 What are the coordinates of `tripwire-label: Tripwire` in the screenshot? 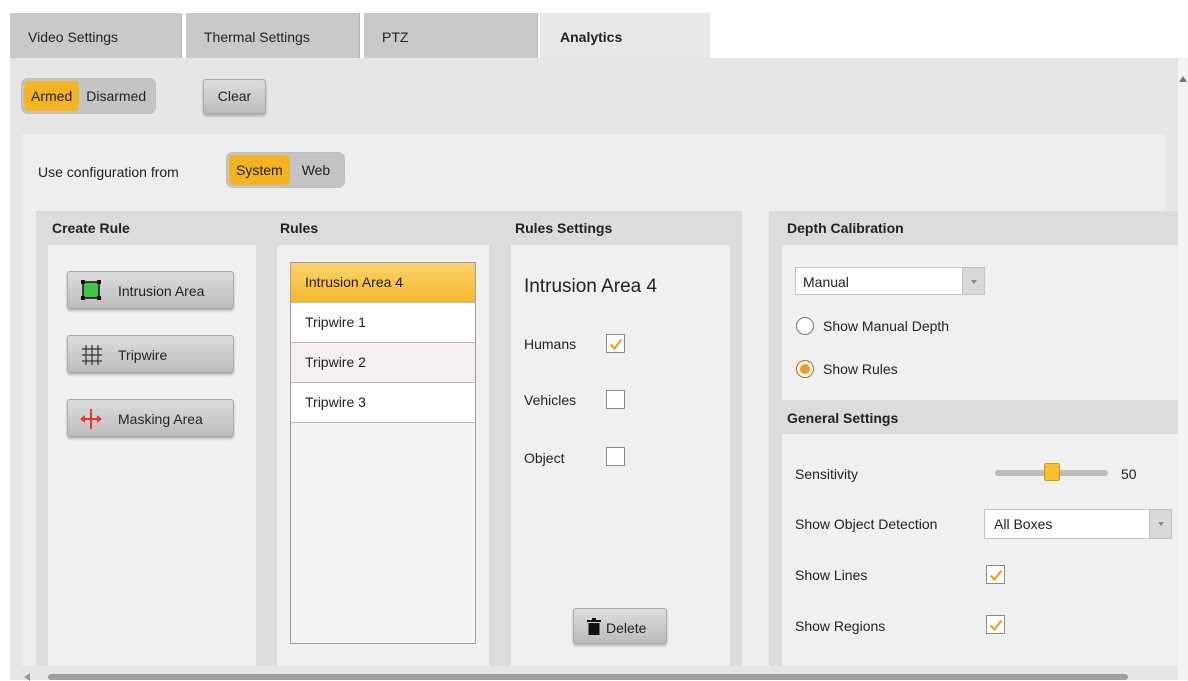 It's located at (143, 355).